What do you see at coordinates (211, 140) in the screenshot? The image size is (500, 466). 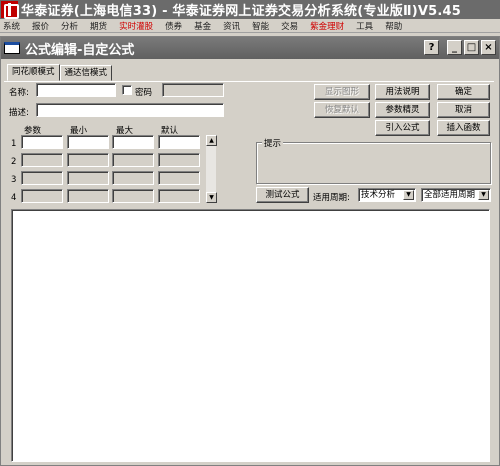 I see `scroll-up-icon: ▲` at bounding box center [211, 140].